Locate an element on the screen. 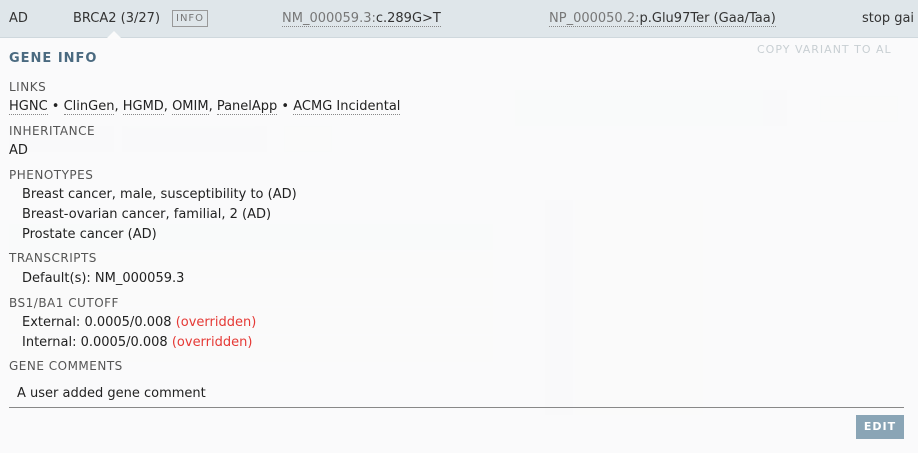 The image size is (918, 453). protein-id: NP_000050.2: is located at coordinates (594, 18).